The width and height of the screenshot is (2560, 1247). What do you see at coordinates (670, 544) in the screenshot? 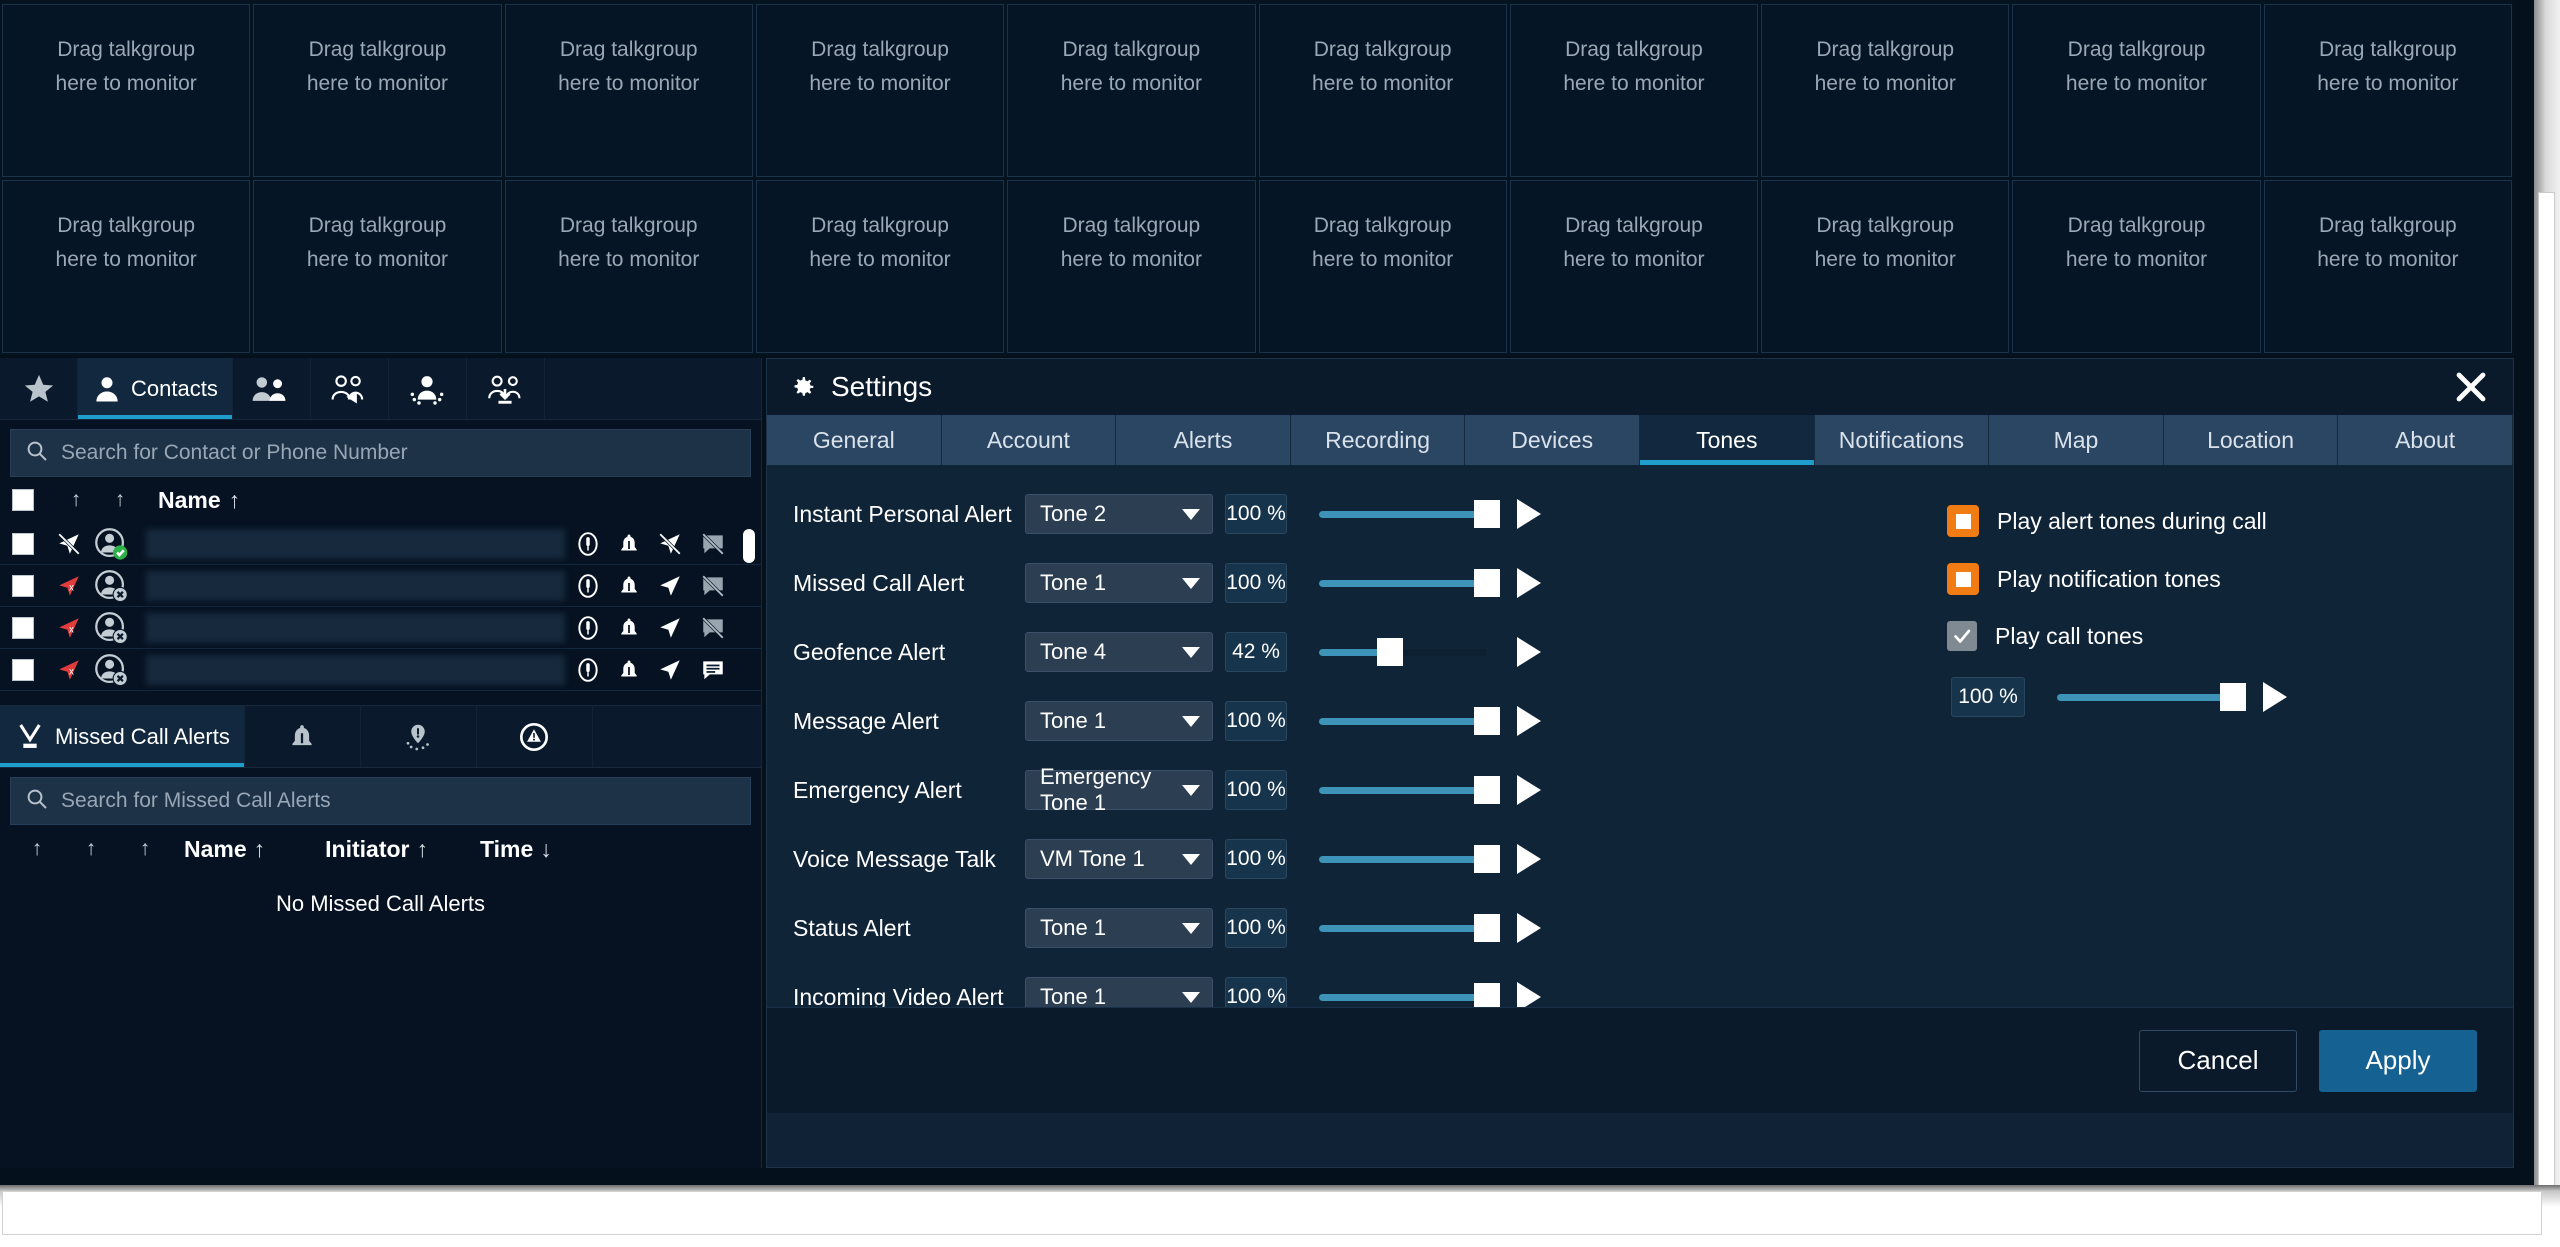
I see `location-off-icon` at bounding box center [670, 544].